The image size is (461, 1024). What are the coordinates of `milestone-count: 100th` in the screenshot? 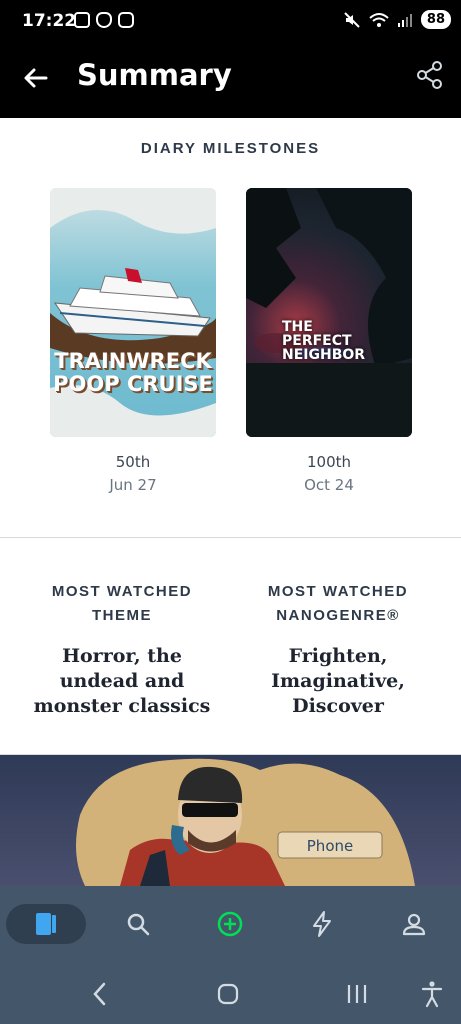 It's located at (329, 462).